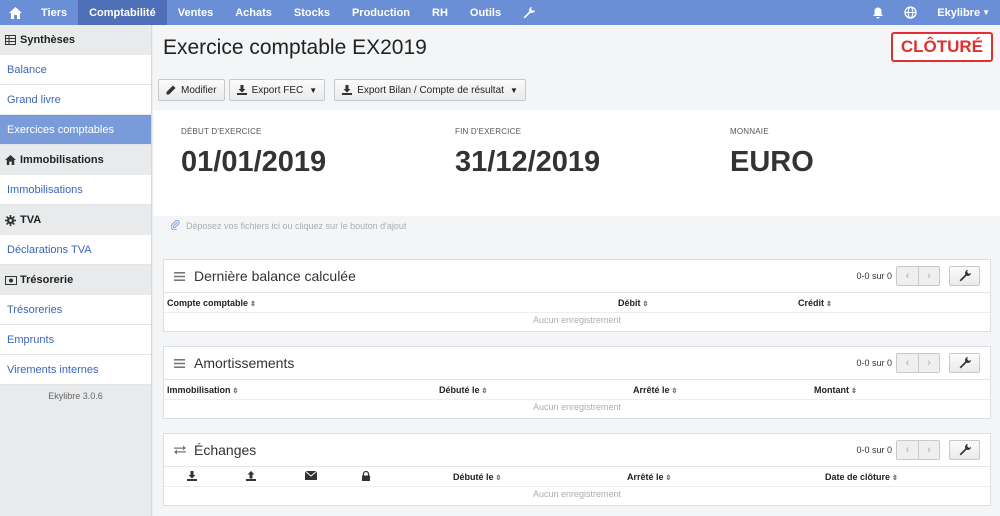 Image resolution: width=1000 pixels, height=516 pixels. Describe the element at coordinates (75, 130) in the screenshot. I see `sidebar-item-exercices-comptables: Exercices comptables` at that location.